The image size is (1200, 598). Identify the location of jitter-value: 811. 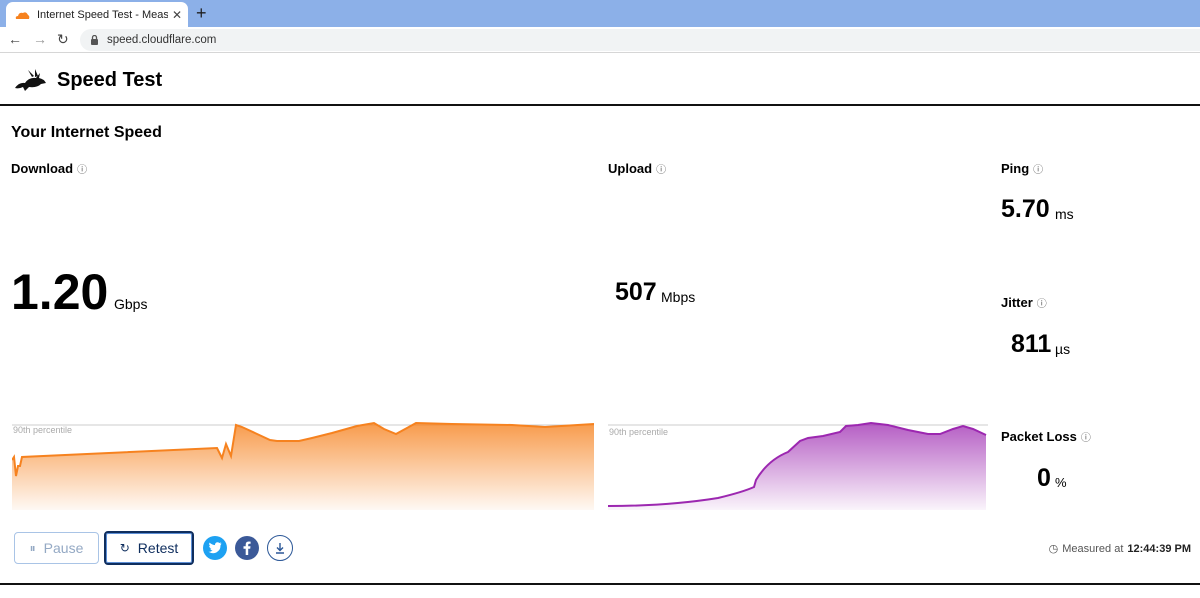
(1031, 344).